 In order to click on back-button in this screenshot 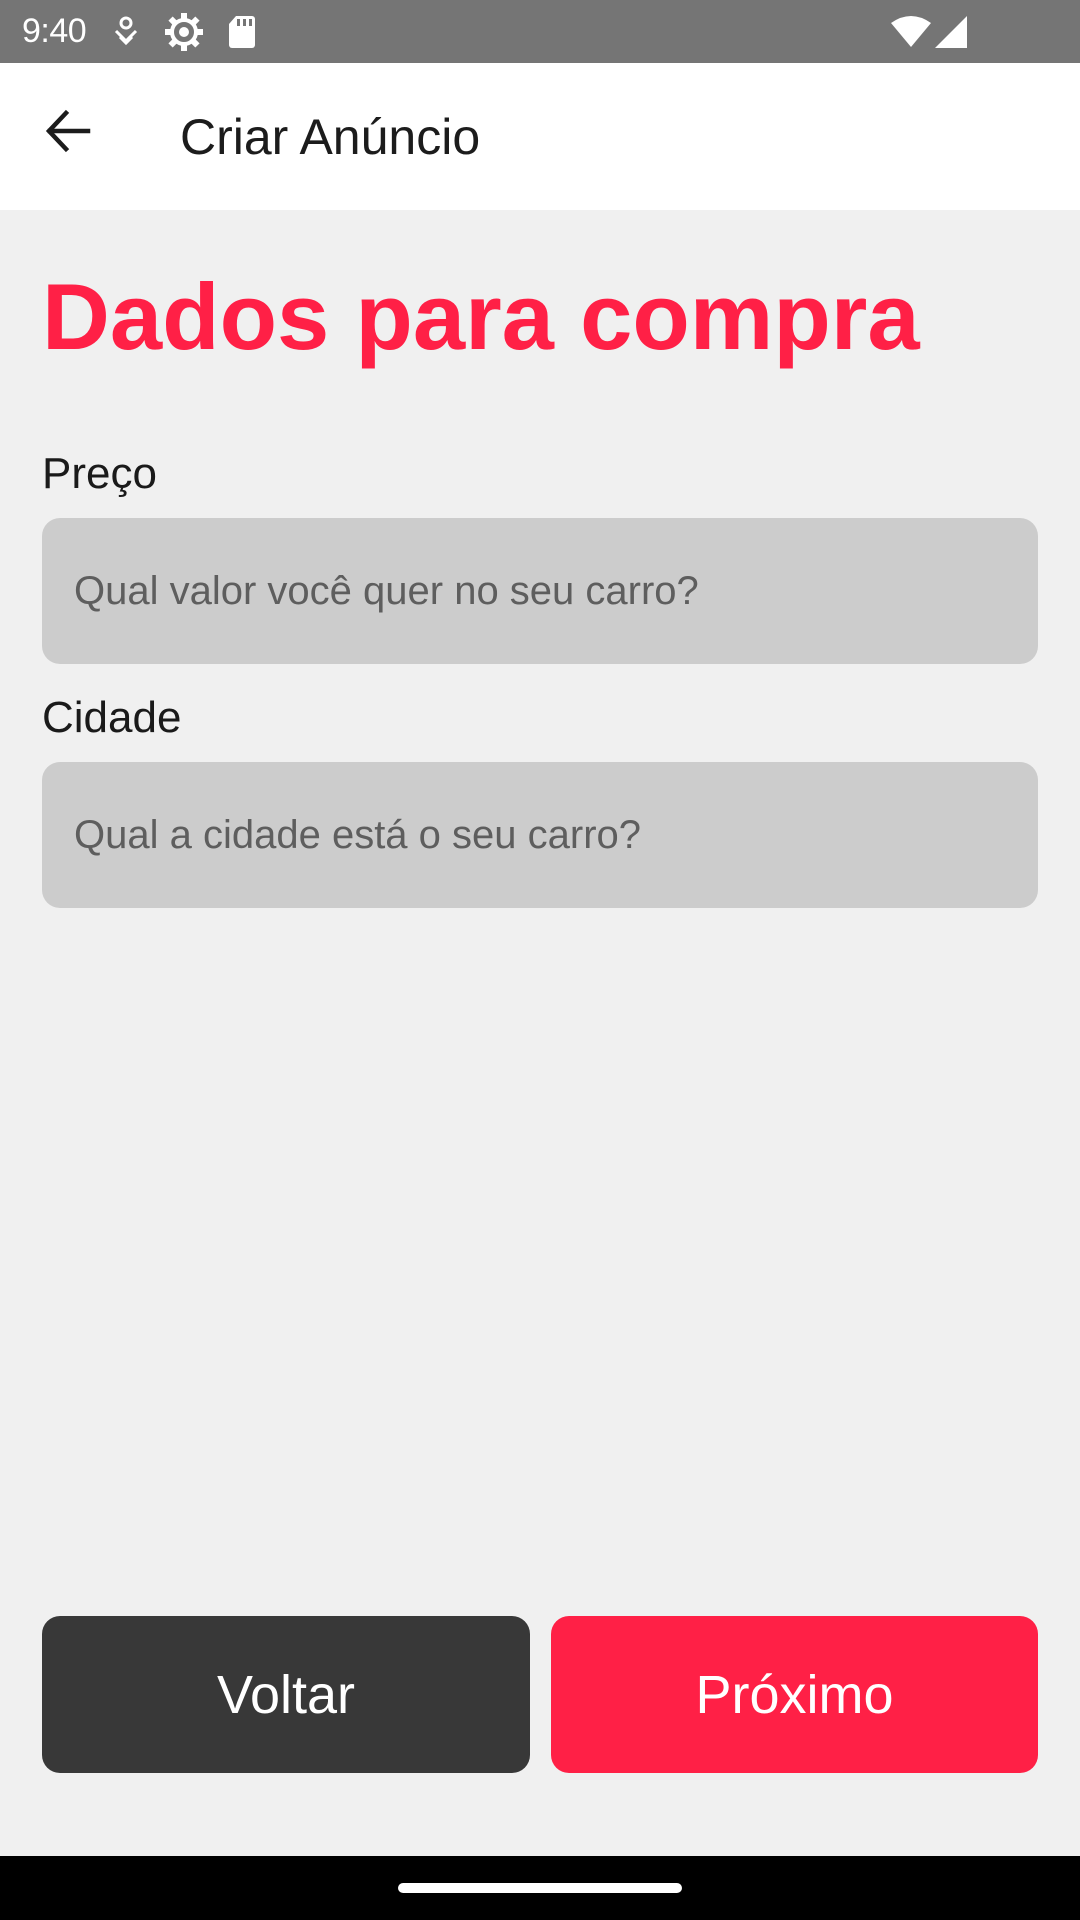, I will do `click(68, 131)`.